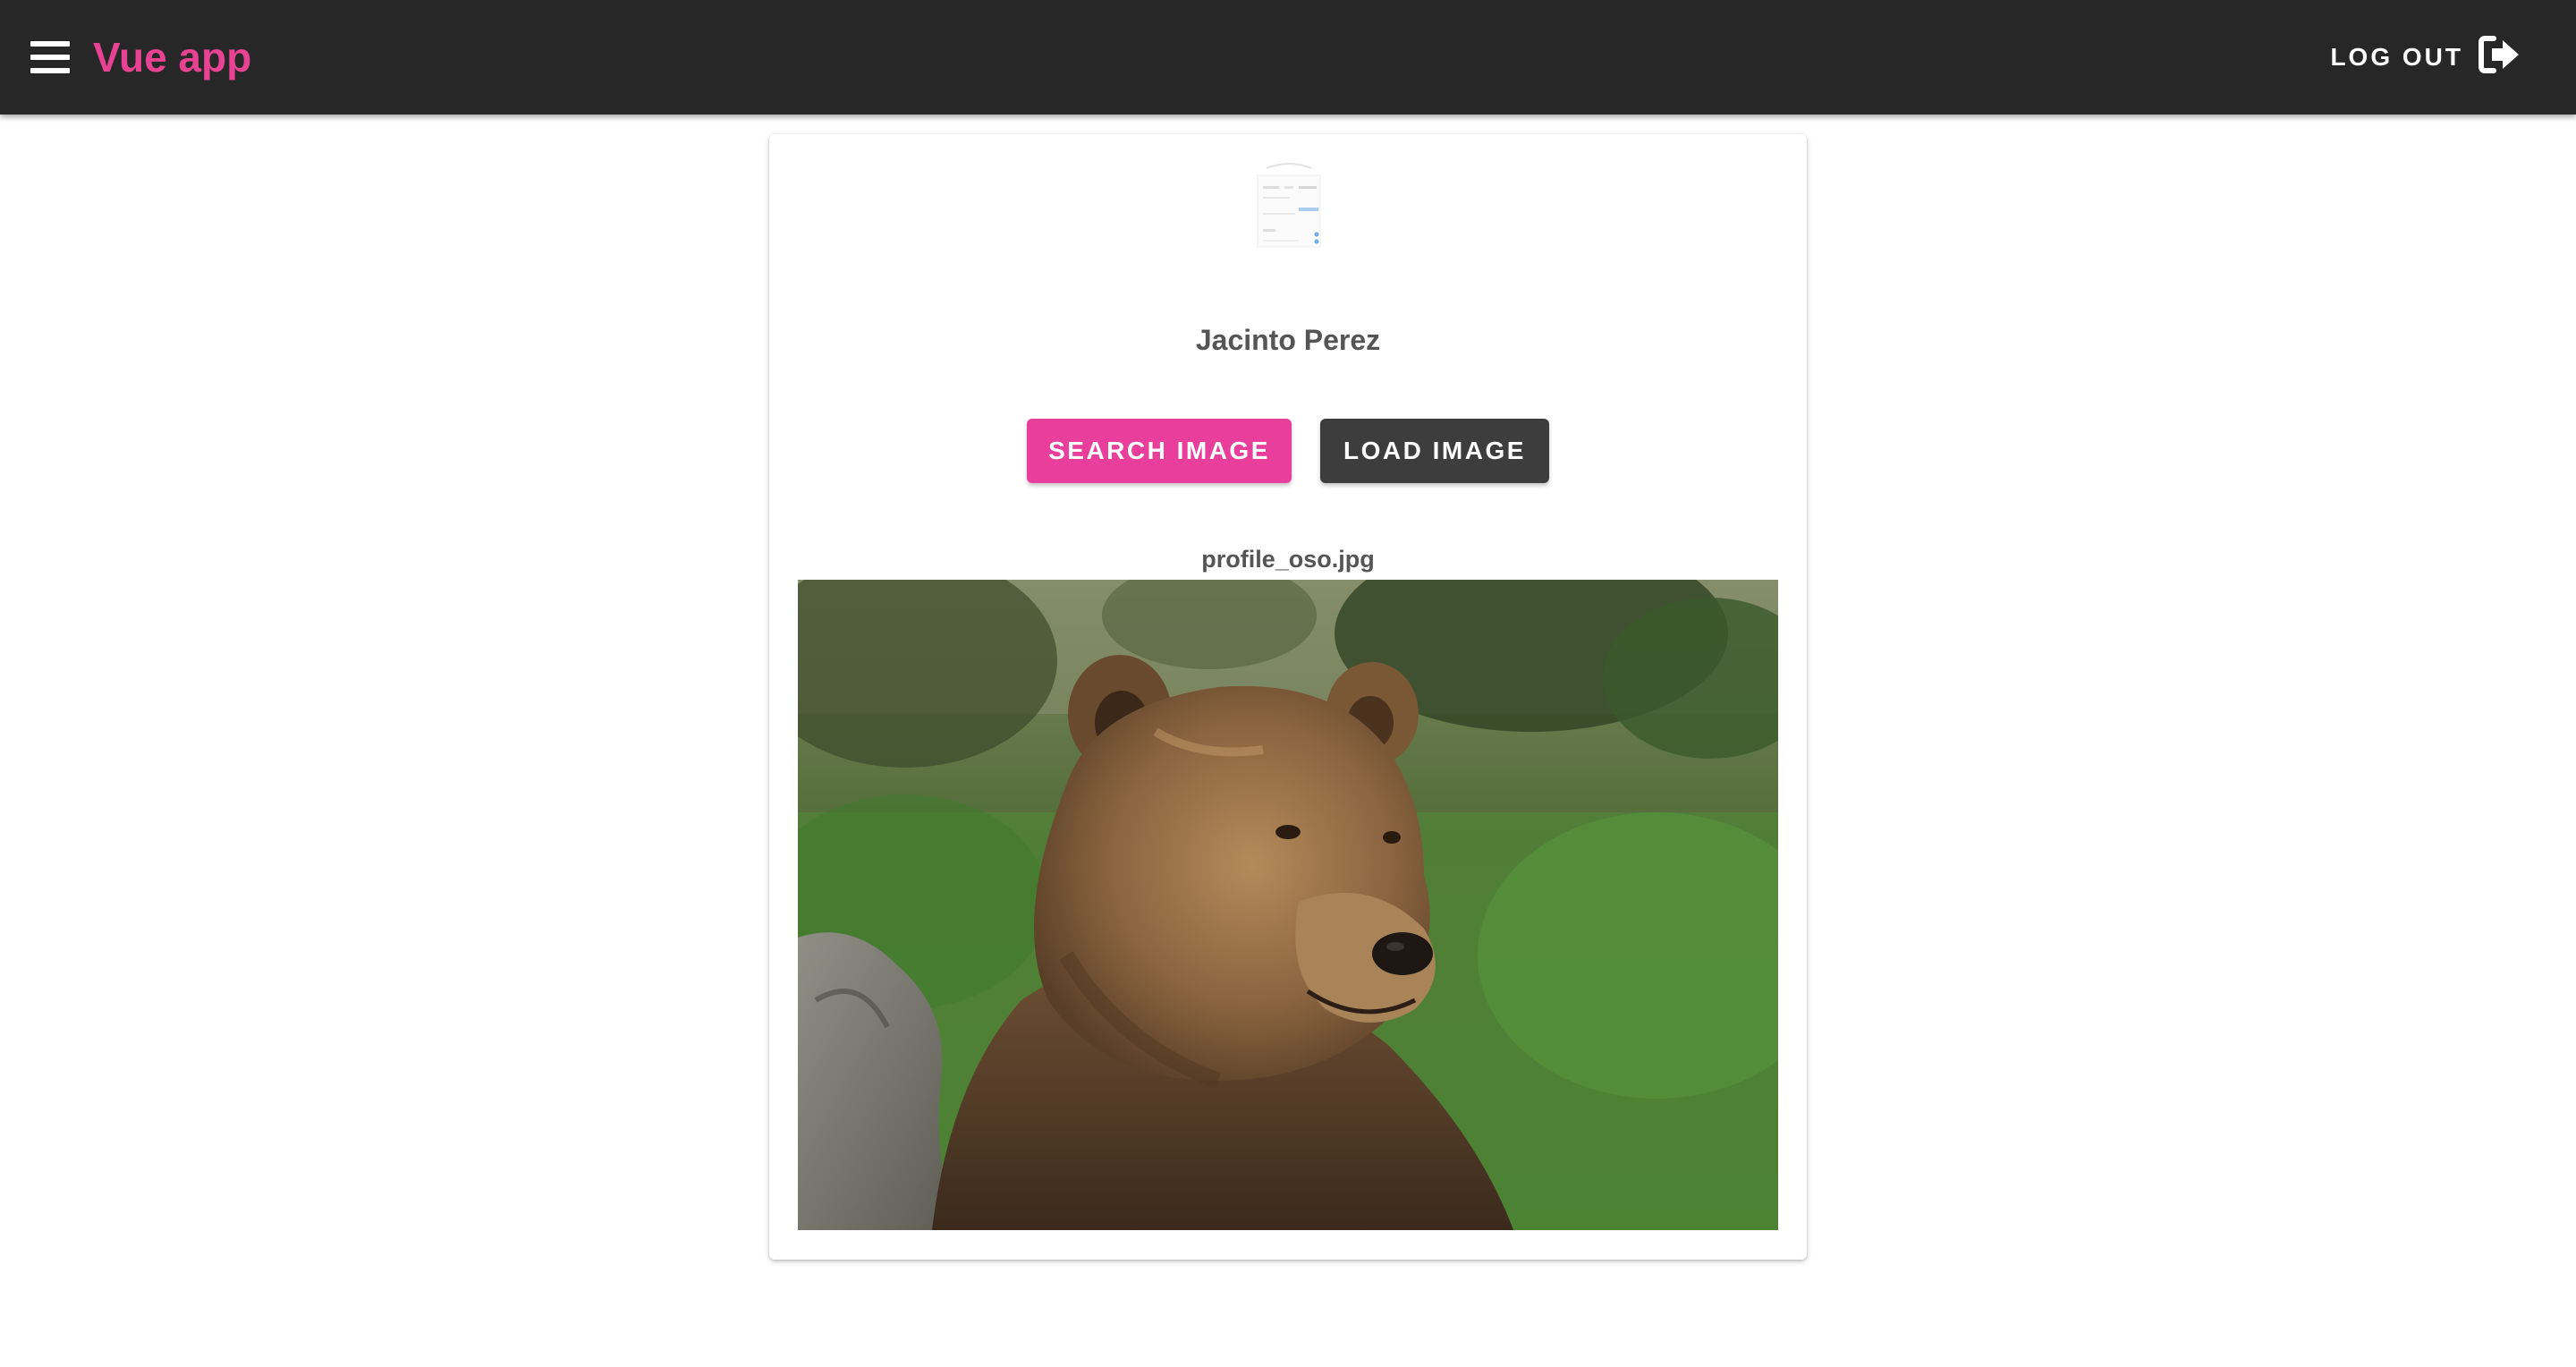 This screenshot has width=2576, height=1367. What do you see at coordinates (172, 58) in the screenshot?
I see `app-title: Vue app` at bounding box center [172, 58].